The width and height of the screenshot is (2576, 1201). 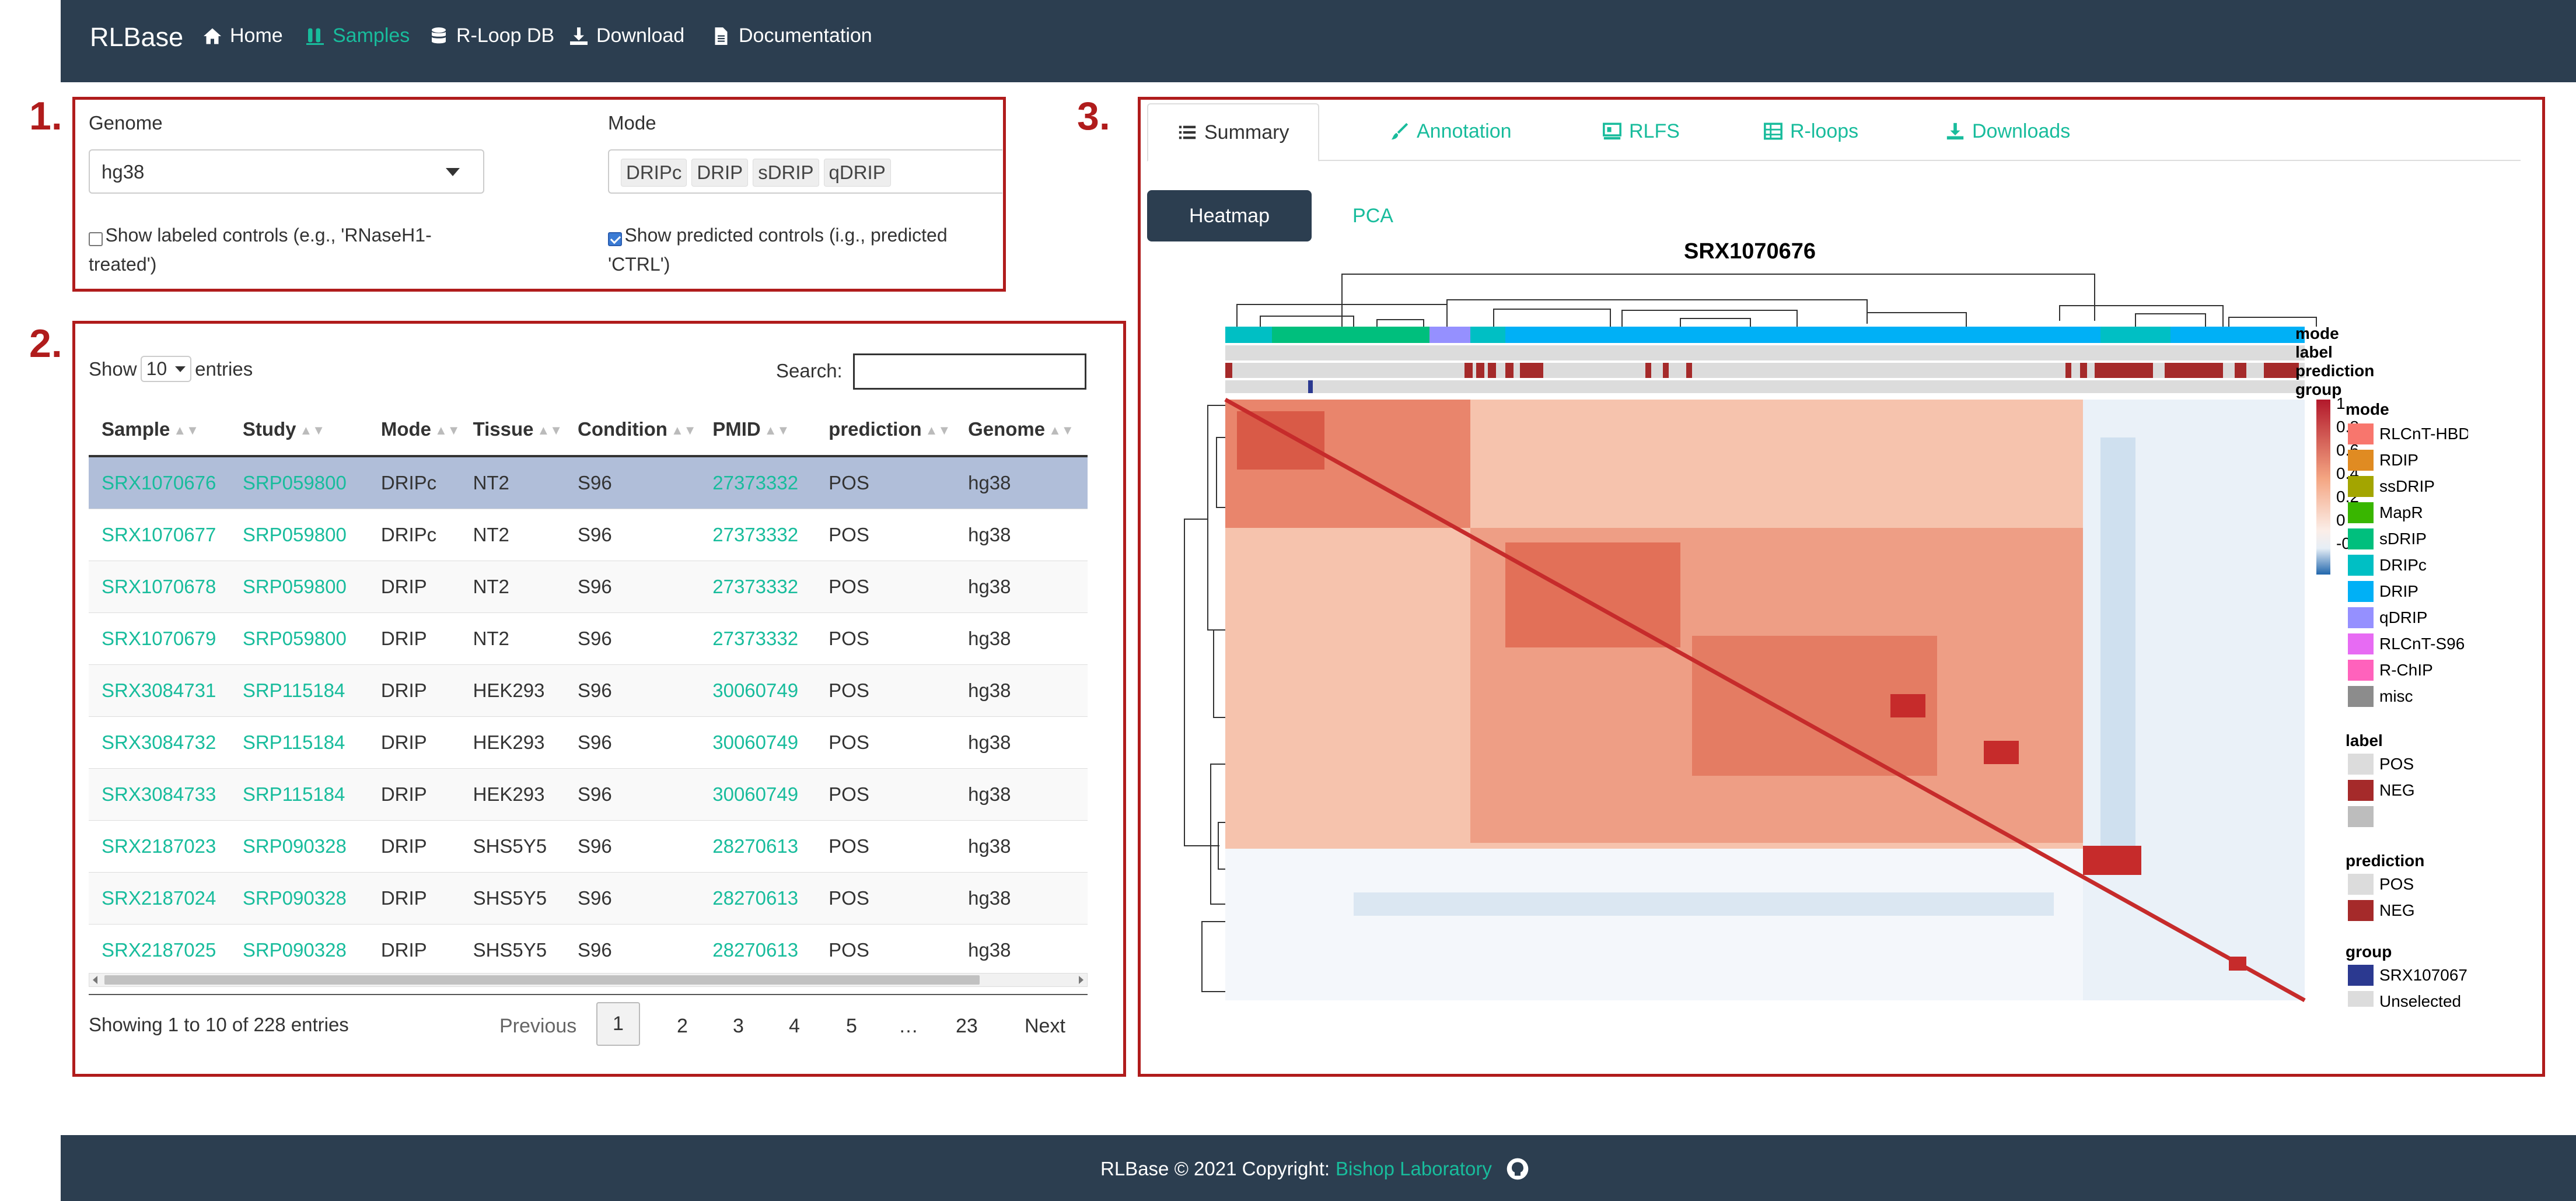 What do you see at coordinates (159, 742) in the screenshot?
I see `cell-sample: SRX3084732` at bounding box center [159, 742].